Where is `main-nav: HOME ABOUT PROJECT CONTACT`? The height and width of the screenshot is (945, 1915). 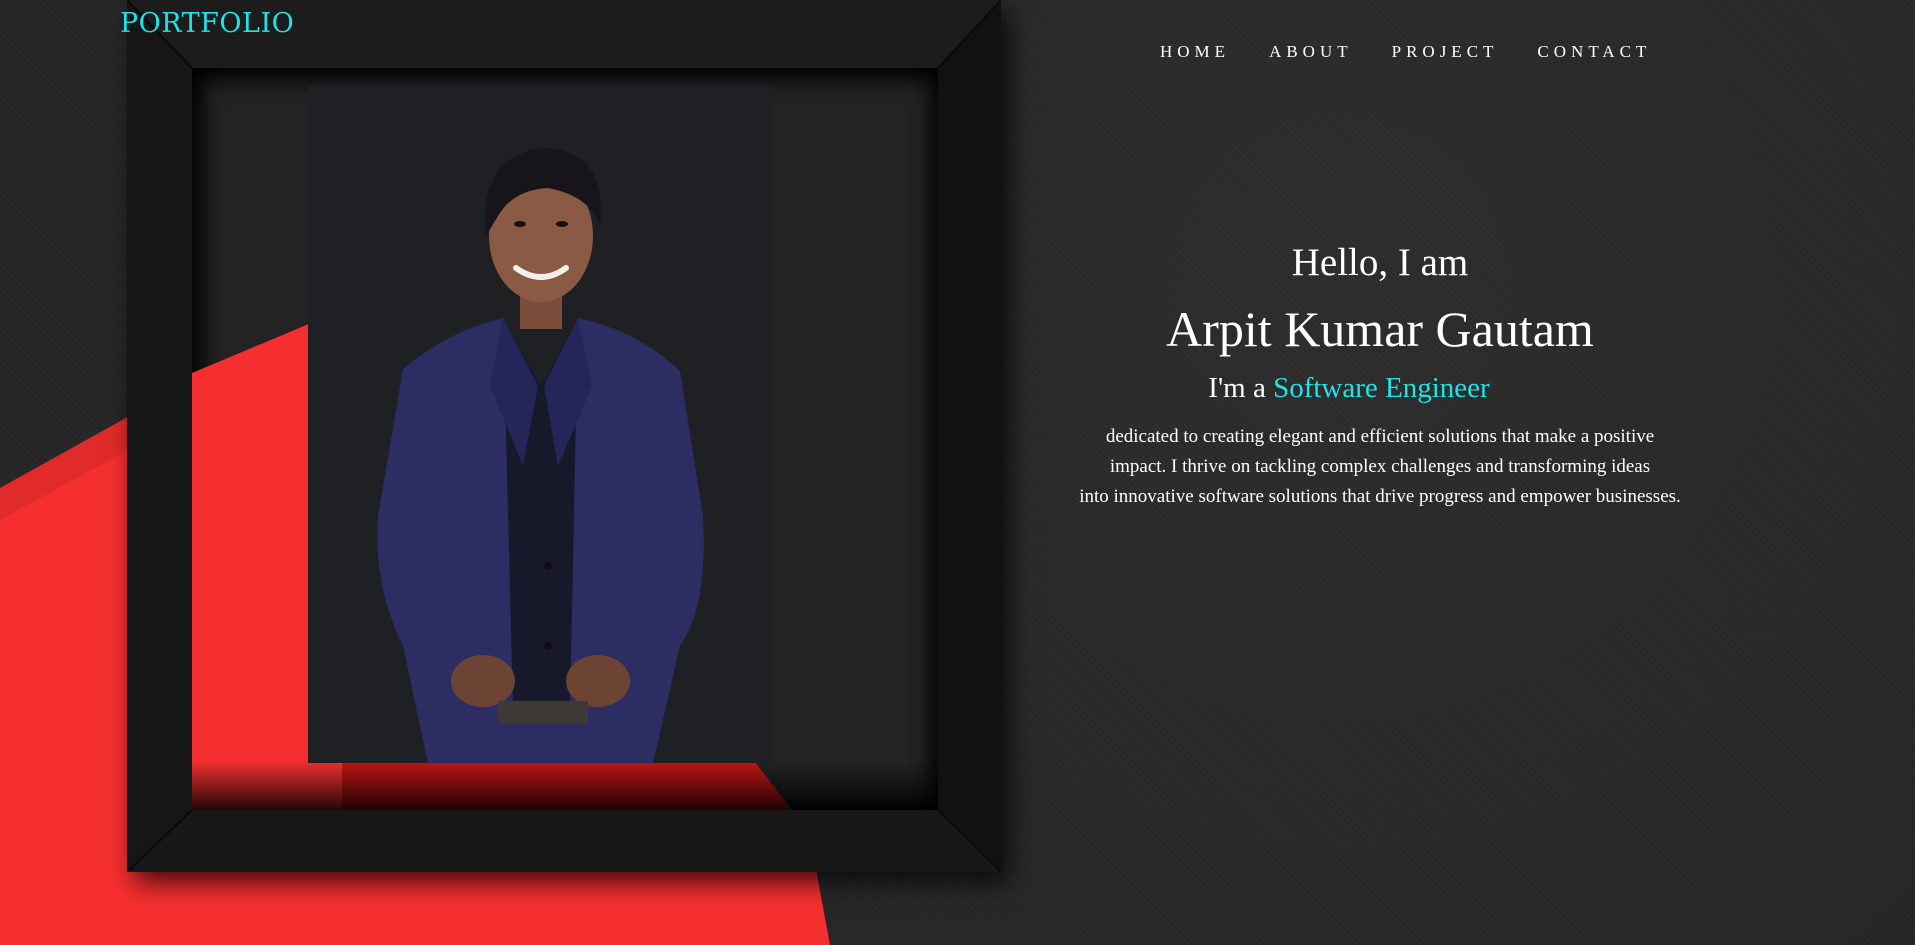 main-nav: HOME ABOUT PROJECT CONTACT is located at coordinates (1405, 52).